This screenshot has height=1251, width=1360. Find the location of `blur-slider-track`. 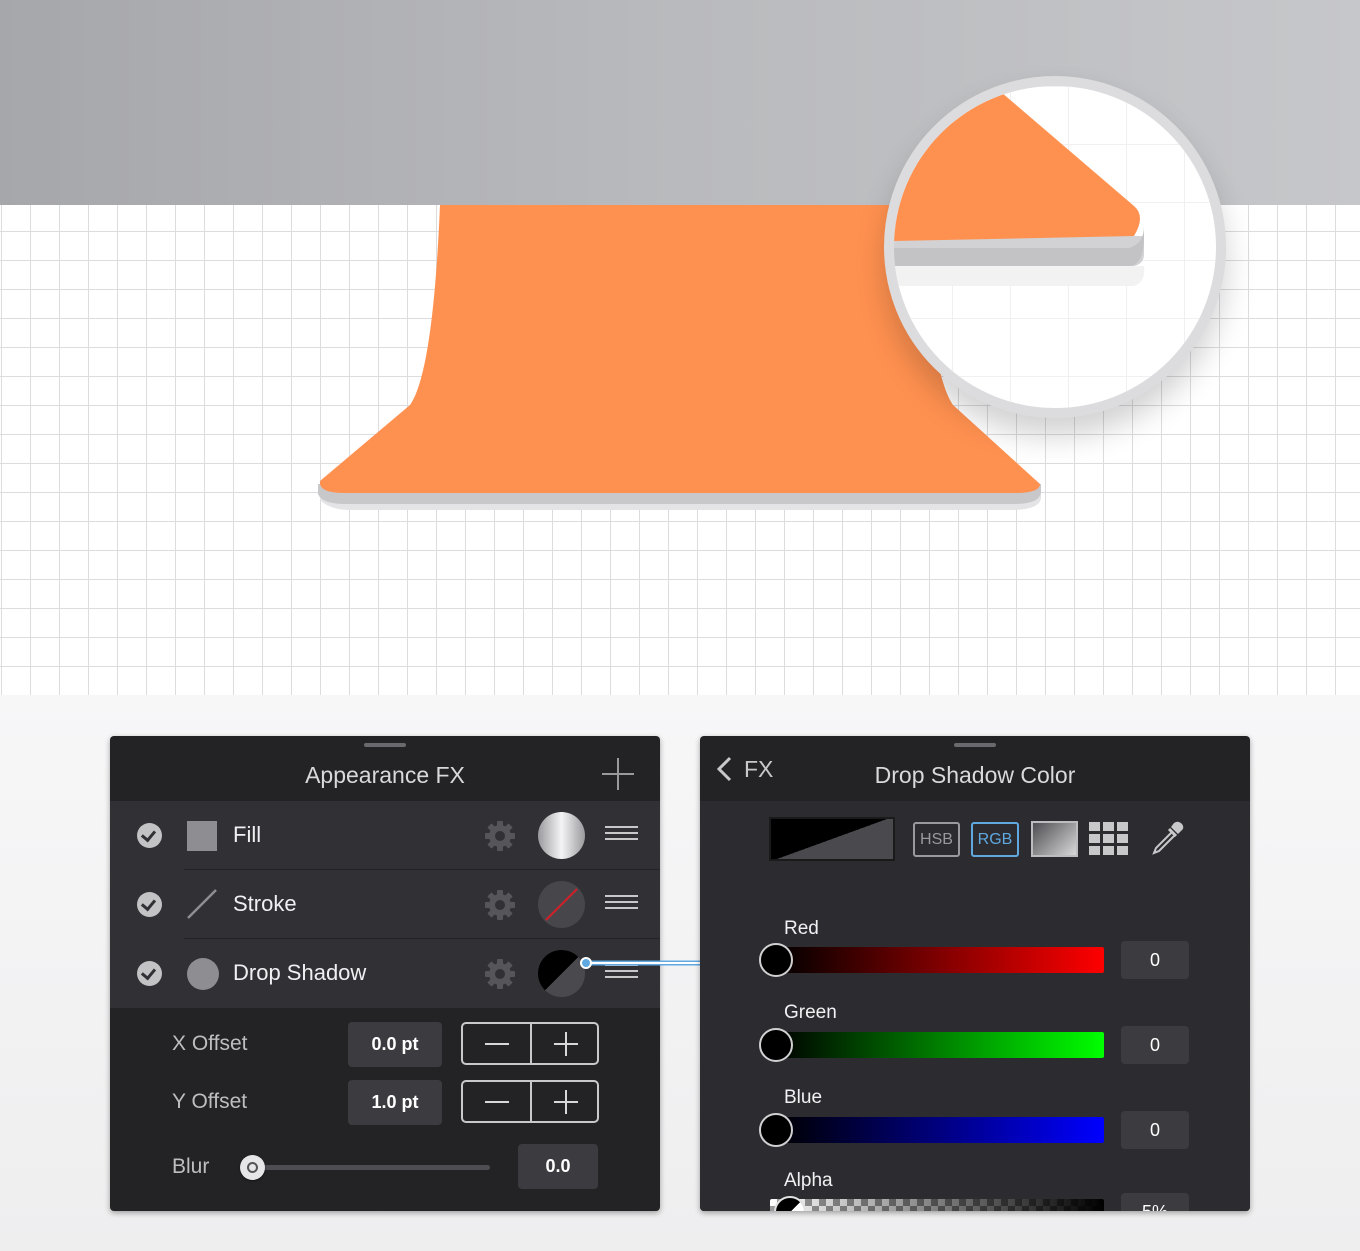

blur-slider-track is located at coordinates (371, 1167).